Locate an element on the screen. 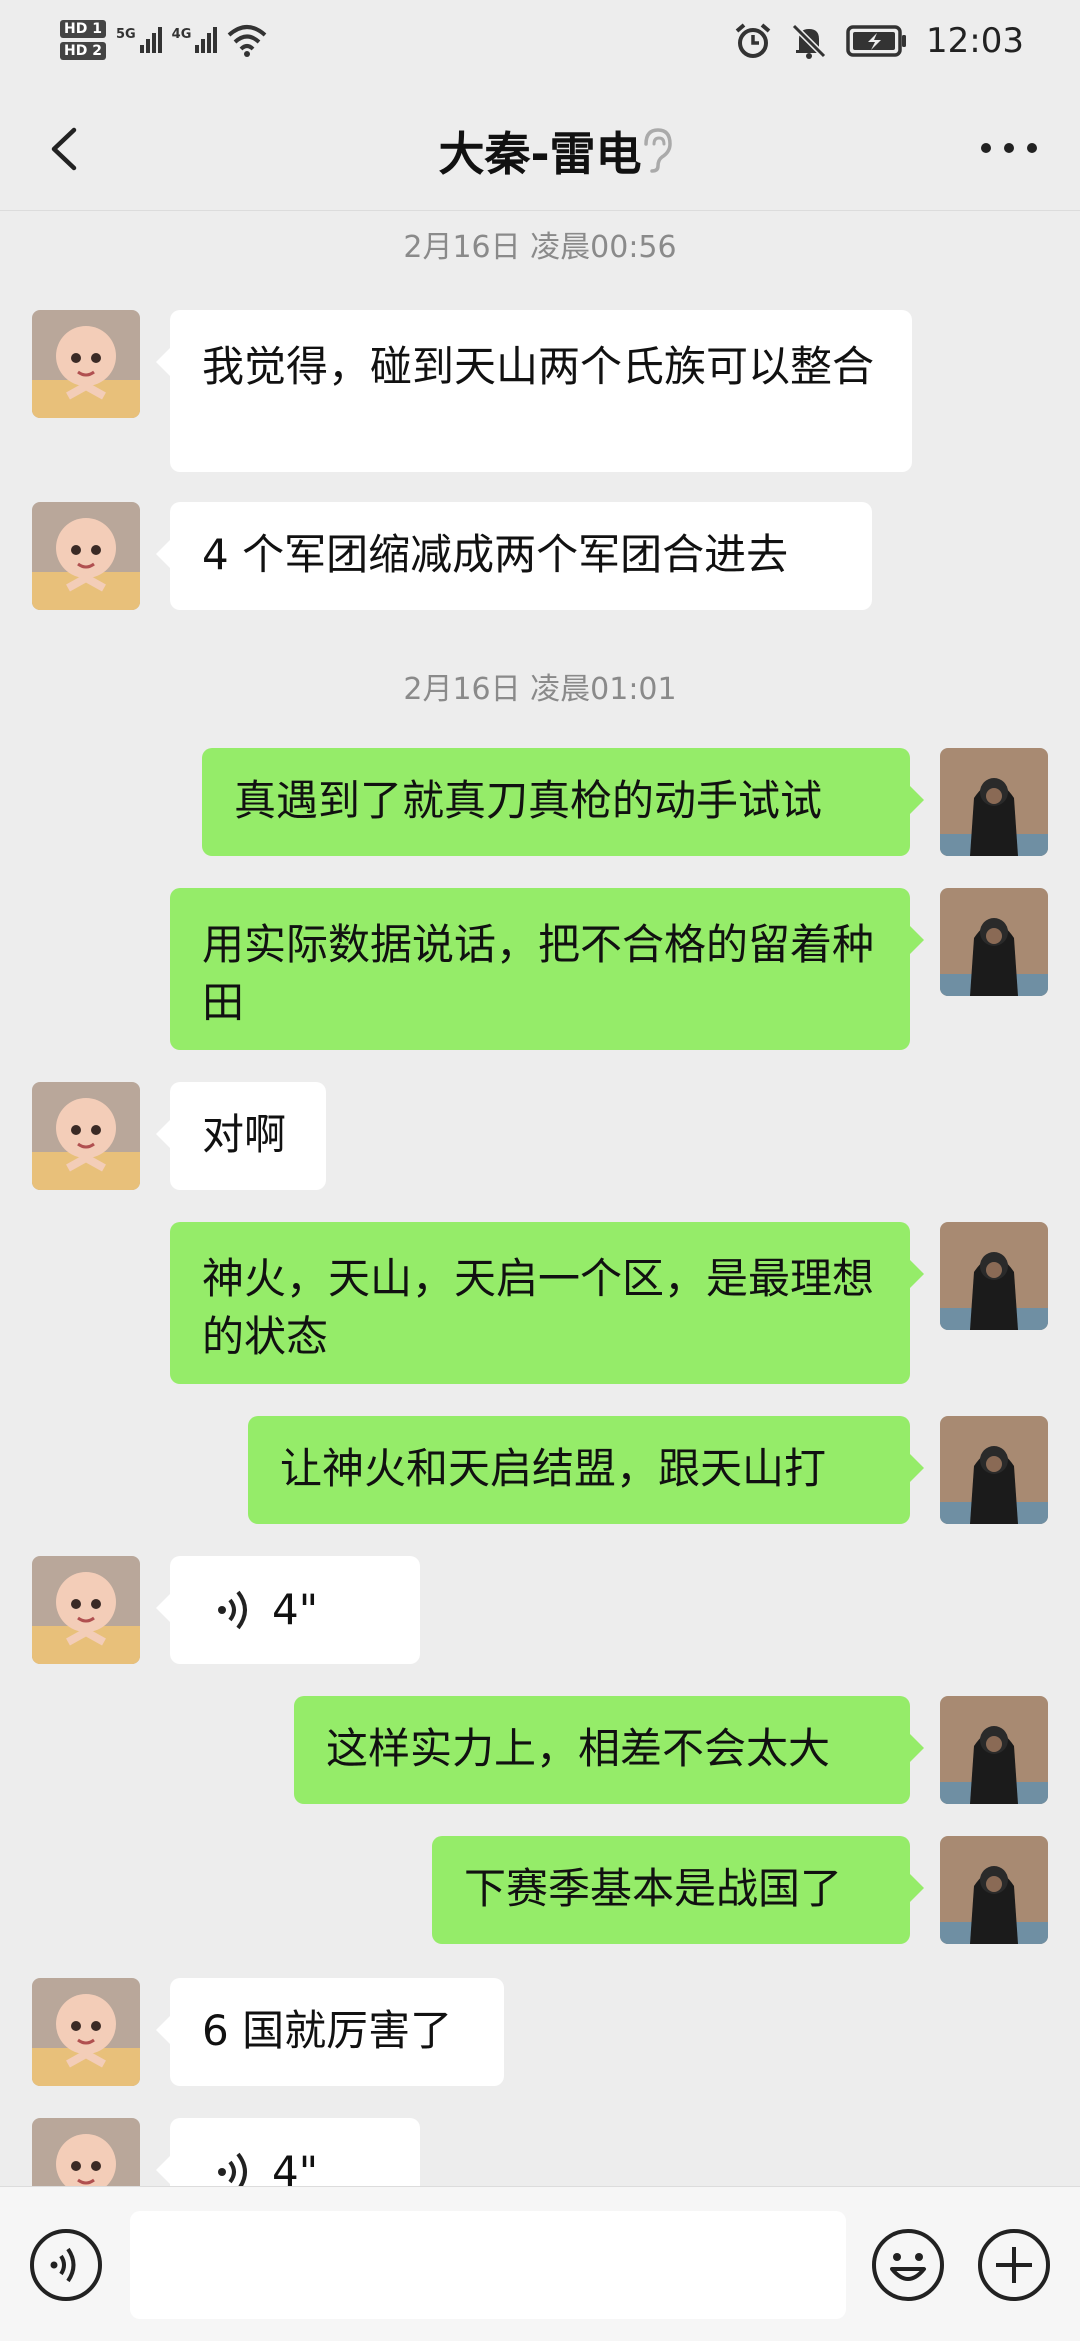  message-bubble-outgoing: 用实际数据说话，把不合格的留着种田 is located at coordinates (547, 969).